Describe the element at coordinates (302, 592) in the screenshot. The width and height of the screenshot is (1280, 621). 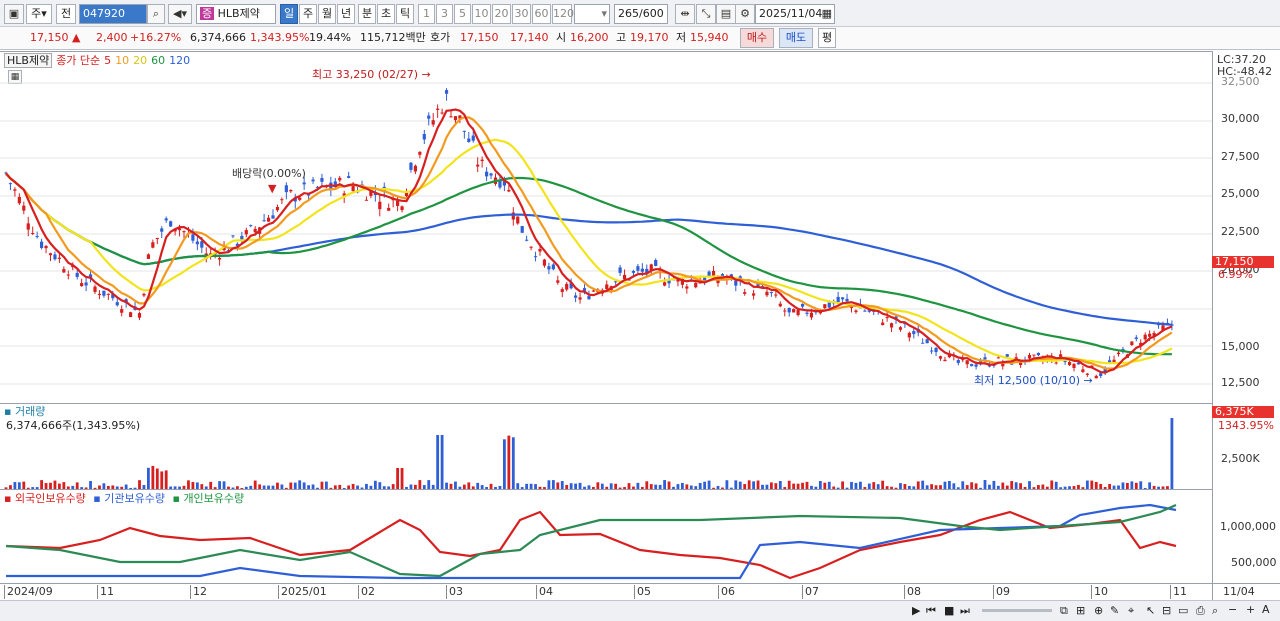
I see `x-label: 2025/01` at that location.